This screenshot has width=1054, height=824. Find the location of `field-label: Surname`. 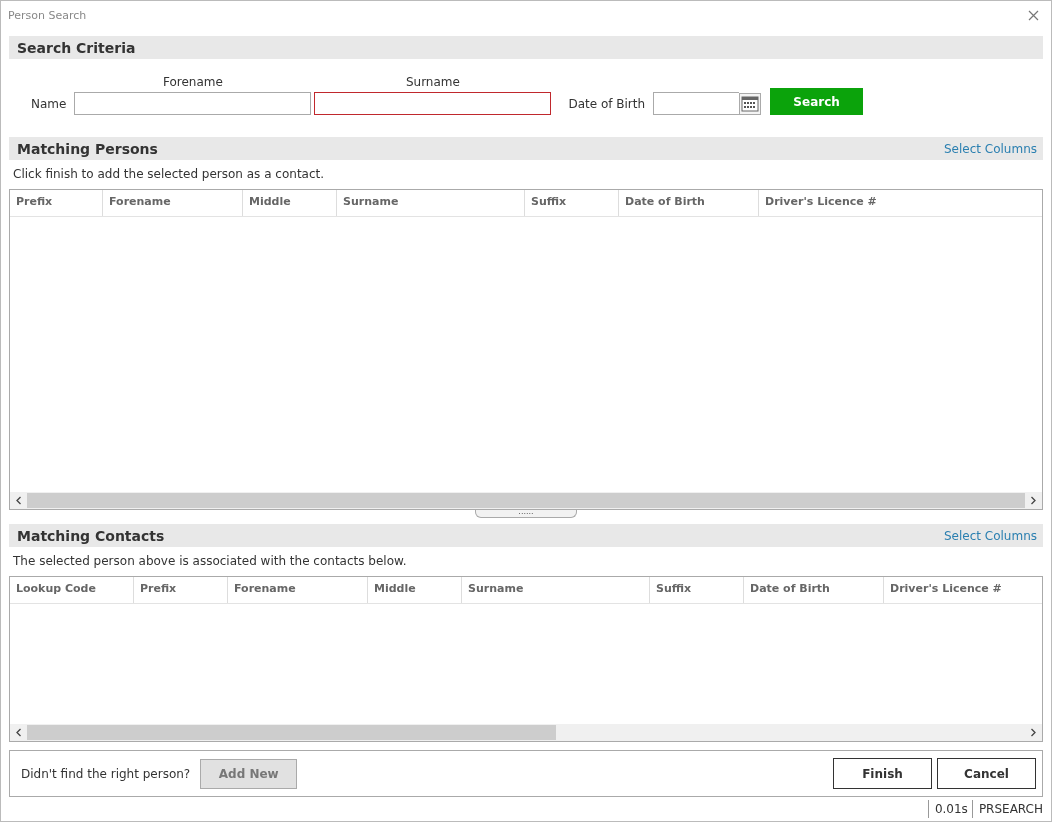

field-label: Surname is located at coordinates (432, 82).